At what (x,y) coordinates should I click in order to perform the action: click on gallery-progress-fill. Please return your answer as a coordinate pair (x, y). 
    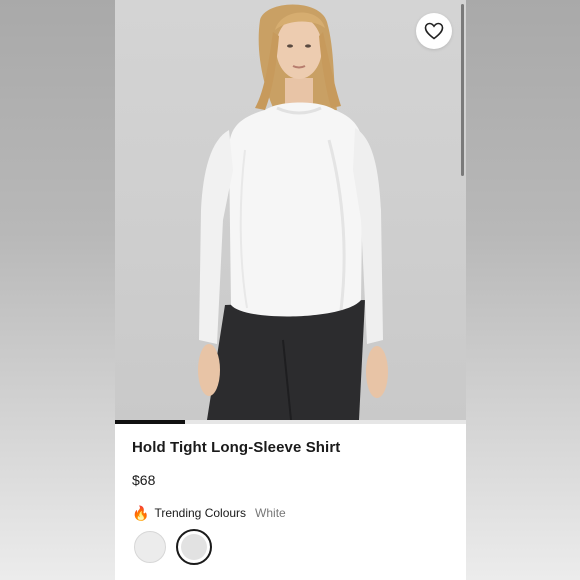
    Looking at the image, I should click on (150, 422).